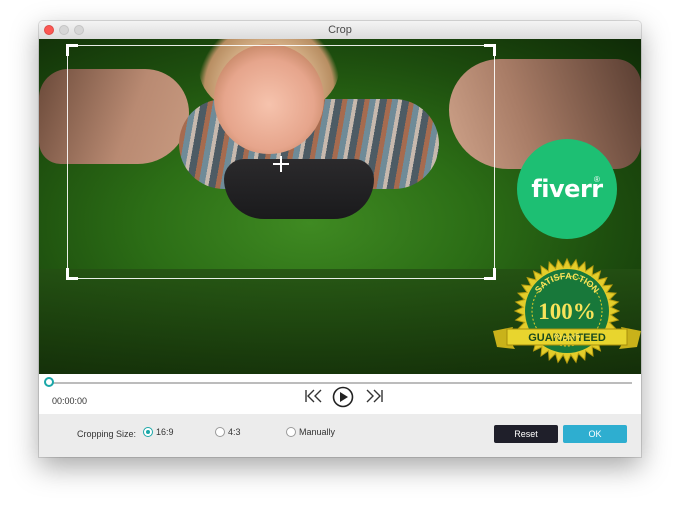 This screenshot has height=514, width=680. Describe the element at coordinates (220, 432) in the screenshot. I see `radio-4-3-indicator` at that location.